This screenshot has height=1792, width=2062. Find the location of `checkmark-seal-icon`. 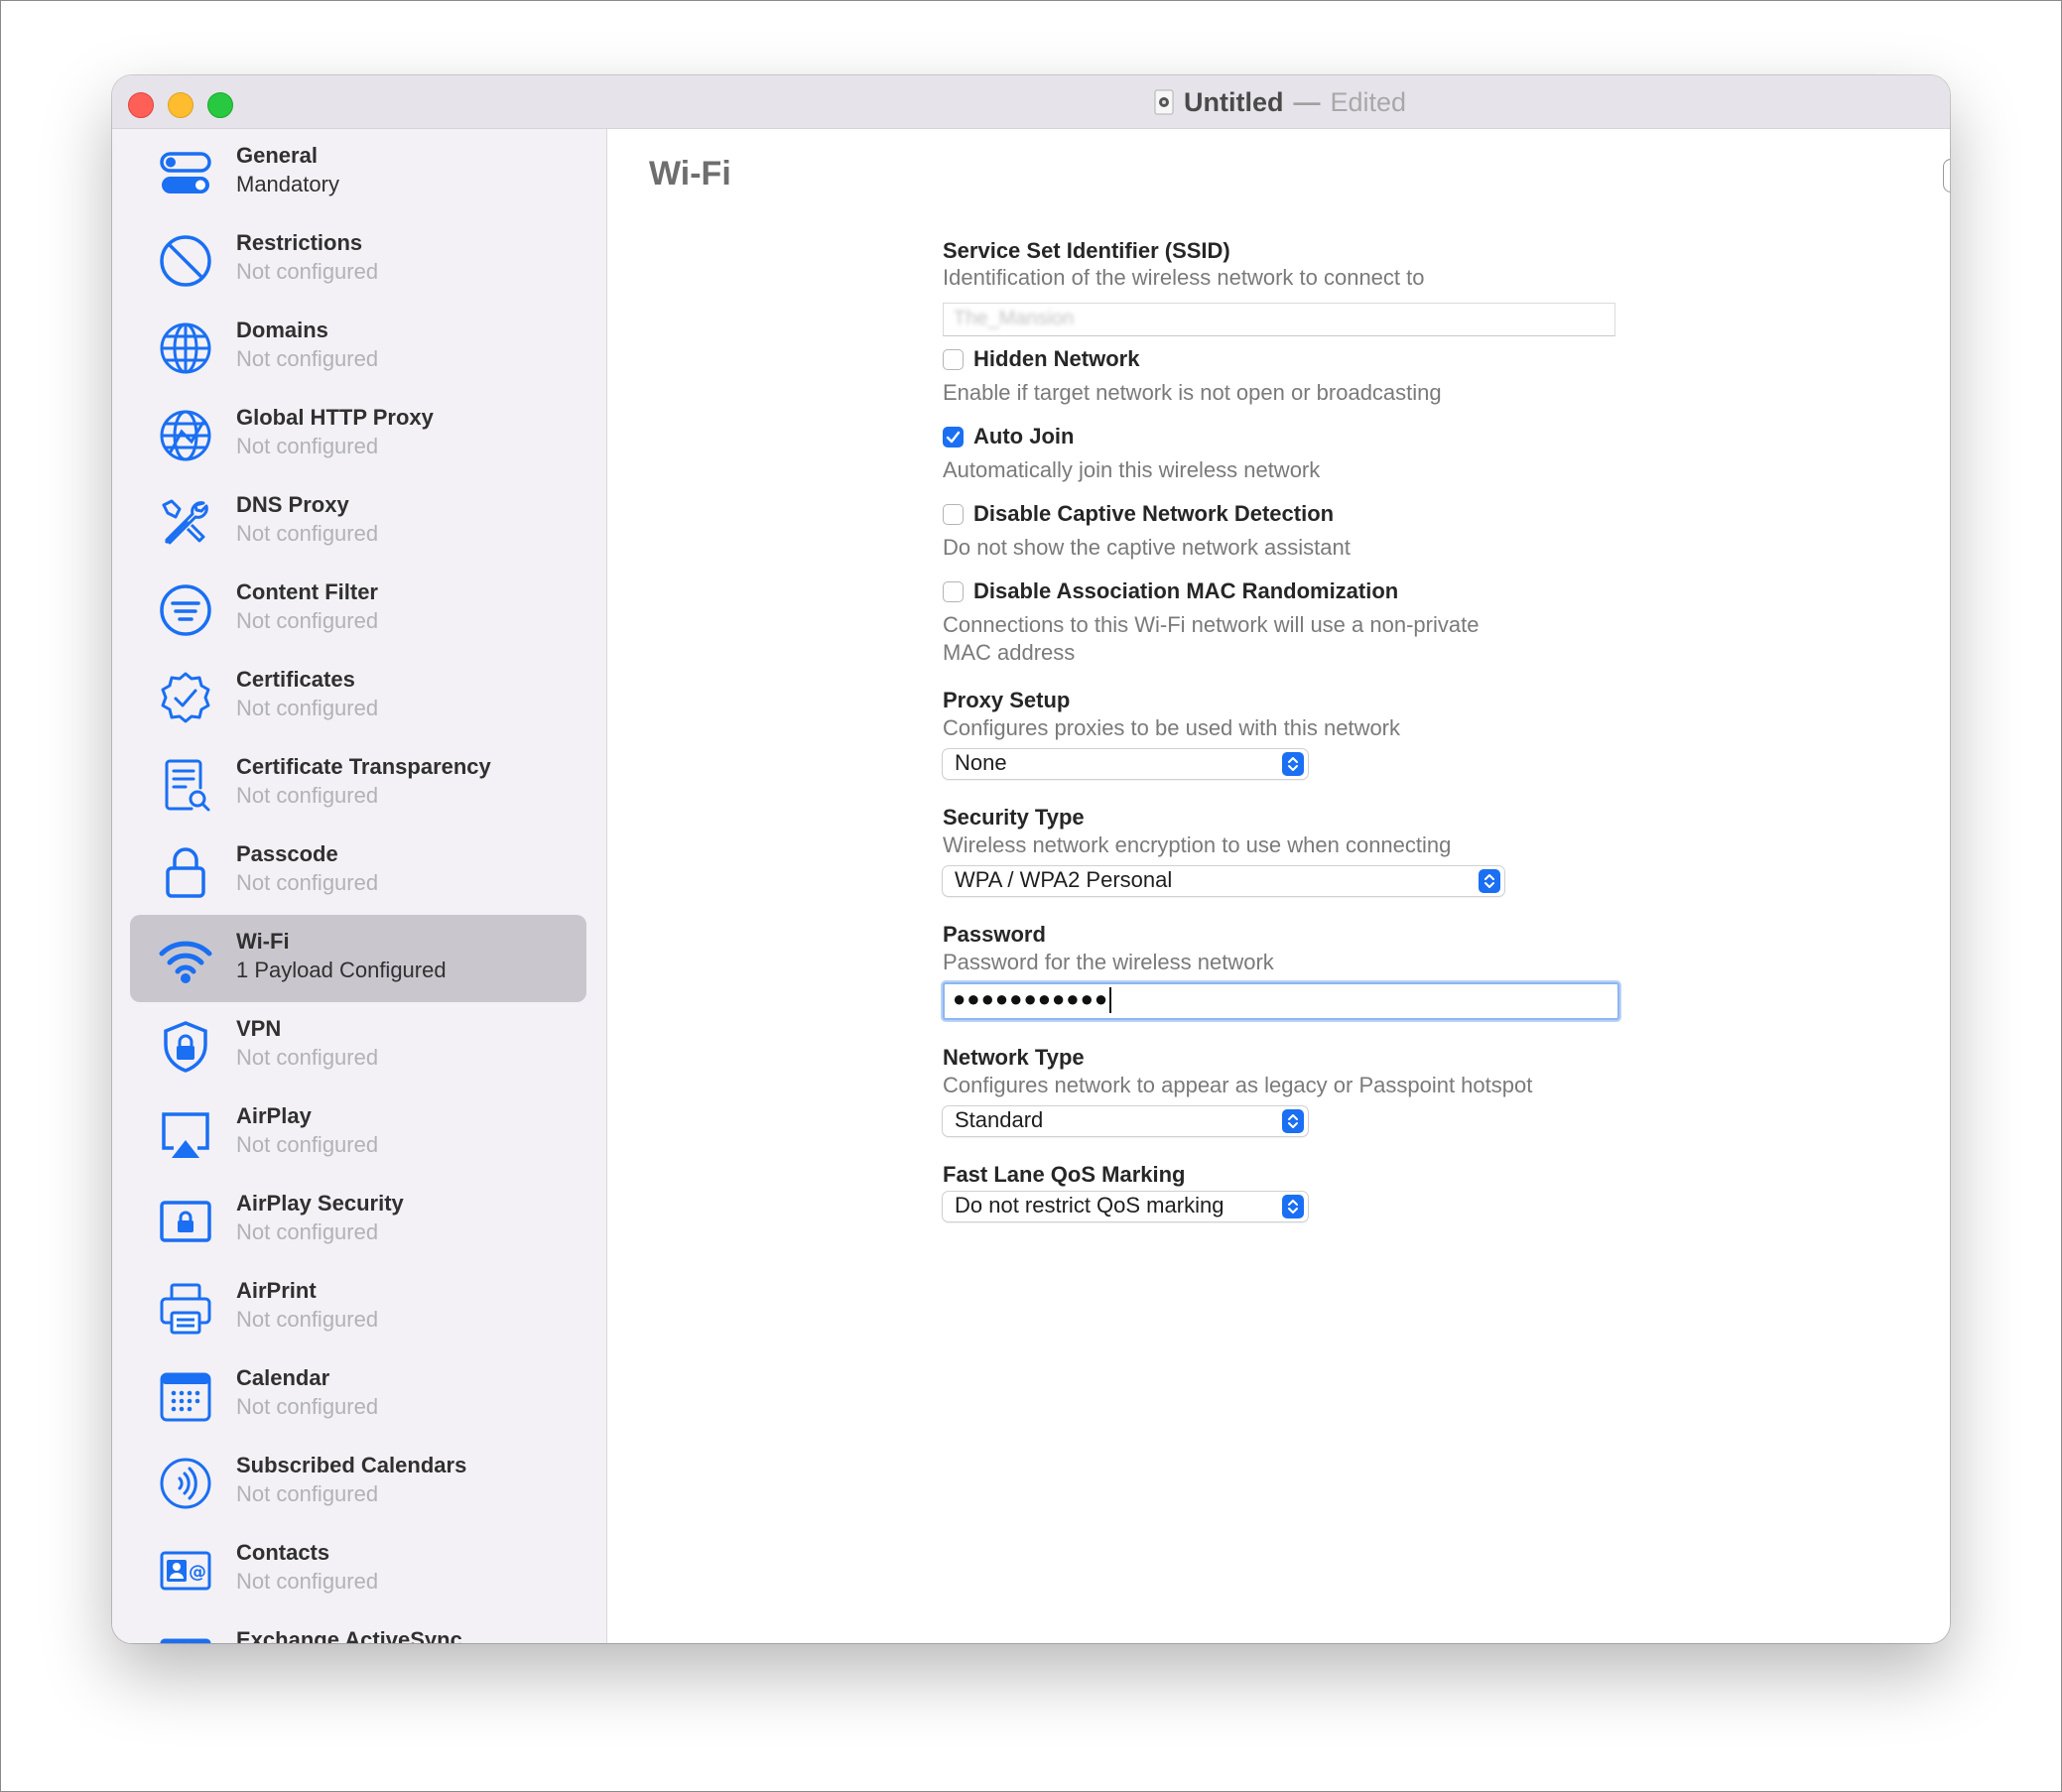

checkmark-seal-icon is located at coordinates (185, 697).